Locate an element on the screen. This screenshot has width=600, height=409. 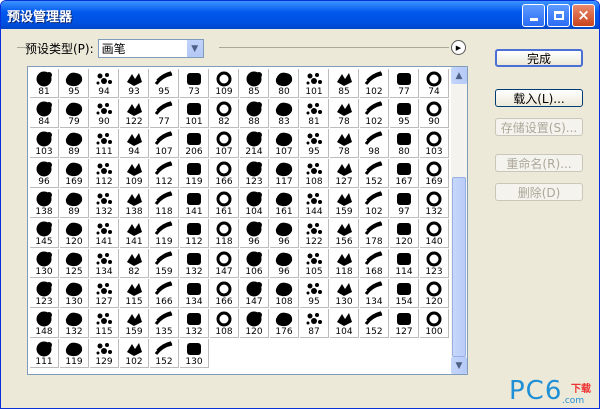
delete-button: 删除(D) is located at coordinates (539, 192).